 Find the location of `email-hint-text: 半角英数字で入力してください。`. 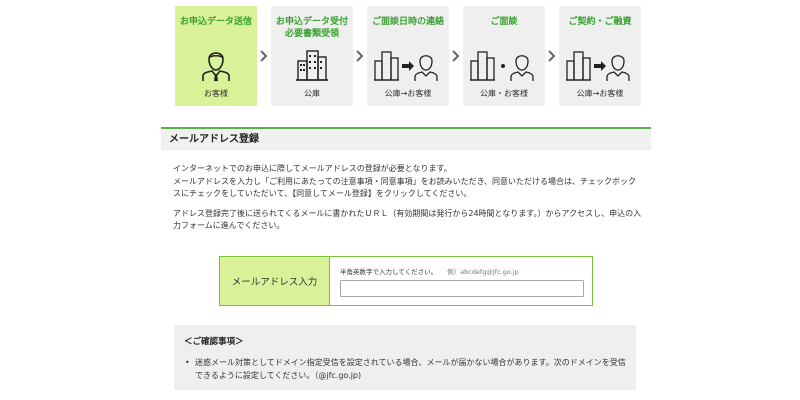

email-hint-text: 半角英数字で入力してください。 is located at coordinates (389, 272).